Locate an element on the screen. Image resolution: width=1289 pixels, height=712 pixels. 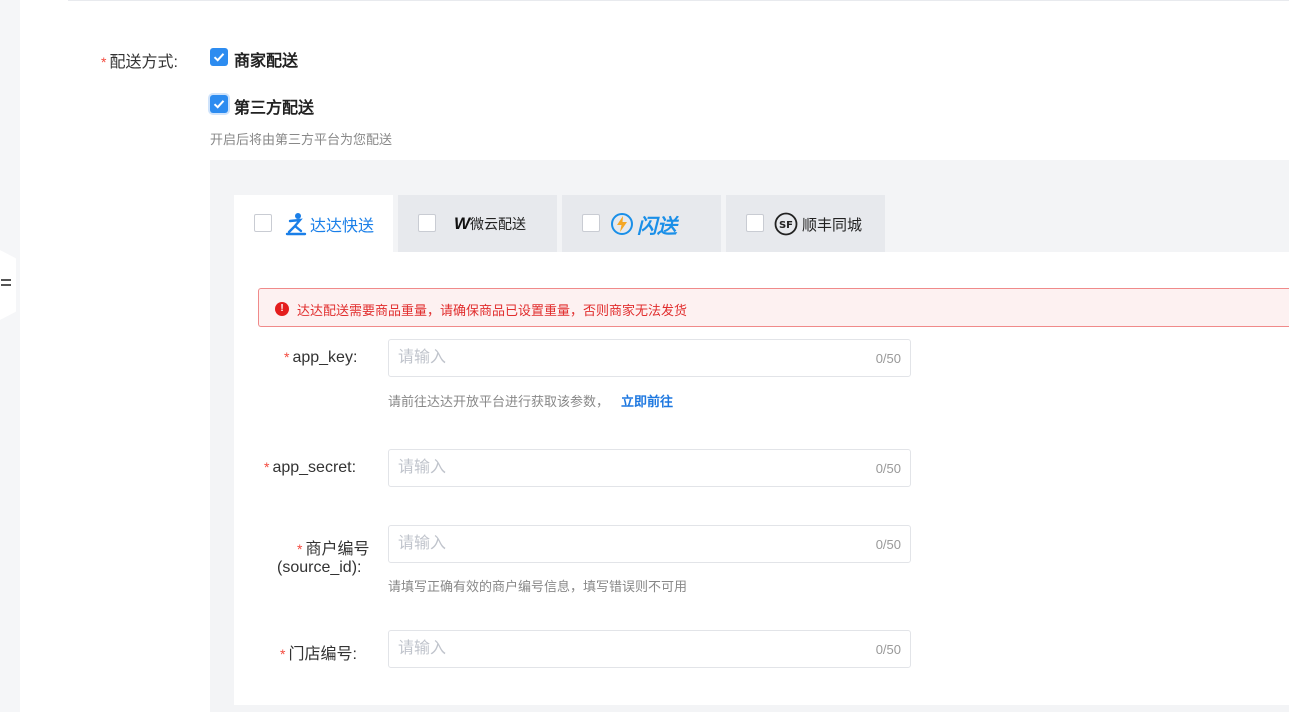
weight-warning-alert: ! 达达配送需要商品重量，请确保商品已设置重量，否则商家无法发货 is located at coordinates (773, 307).